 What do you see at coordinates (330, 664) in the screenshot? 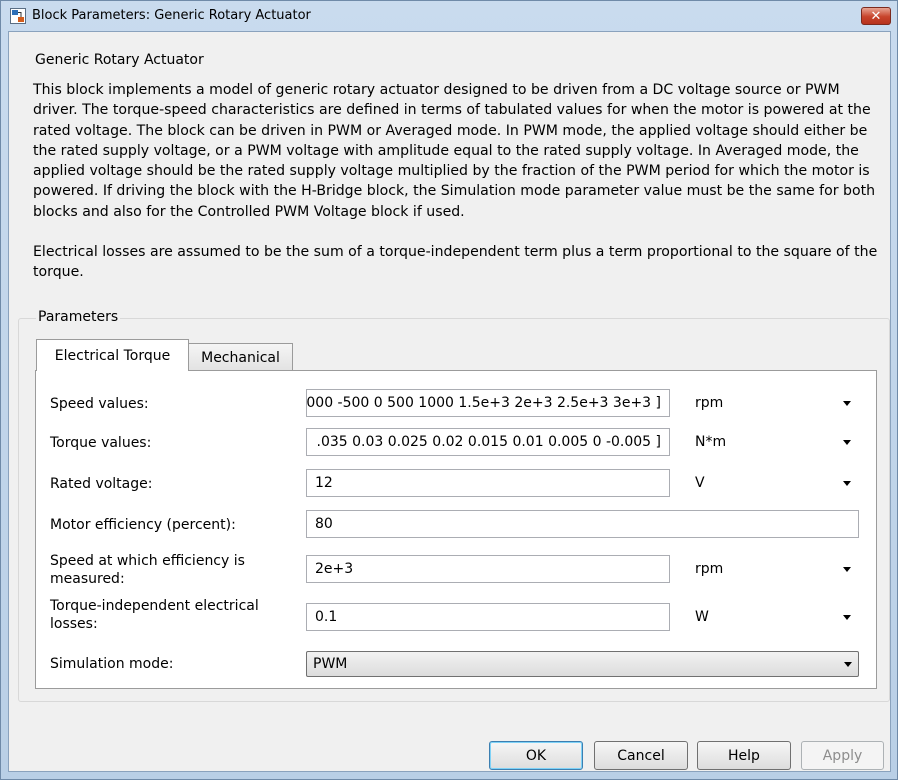
I see `simulation-mode-value: PWM` at bounding box center [330, 664].